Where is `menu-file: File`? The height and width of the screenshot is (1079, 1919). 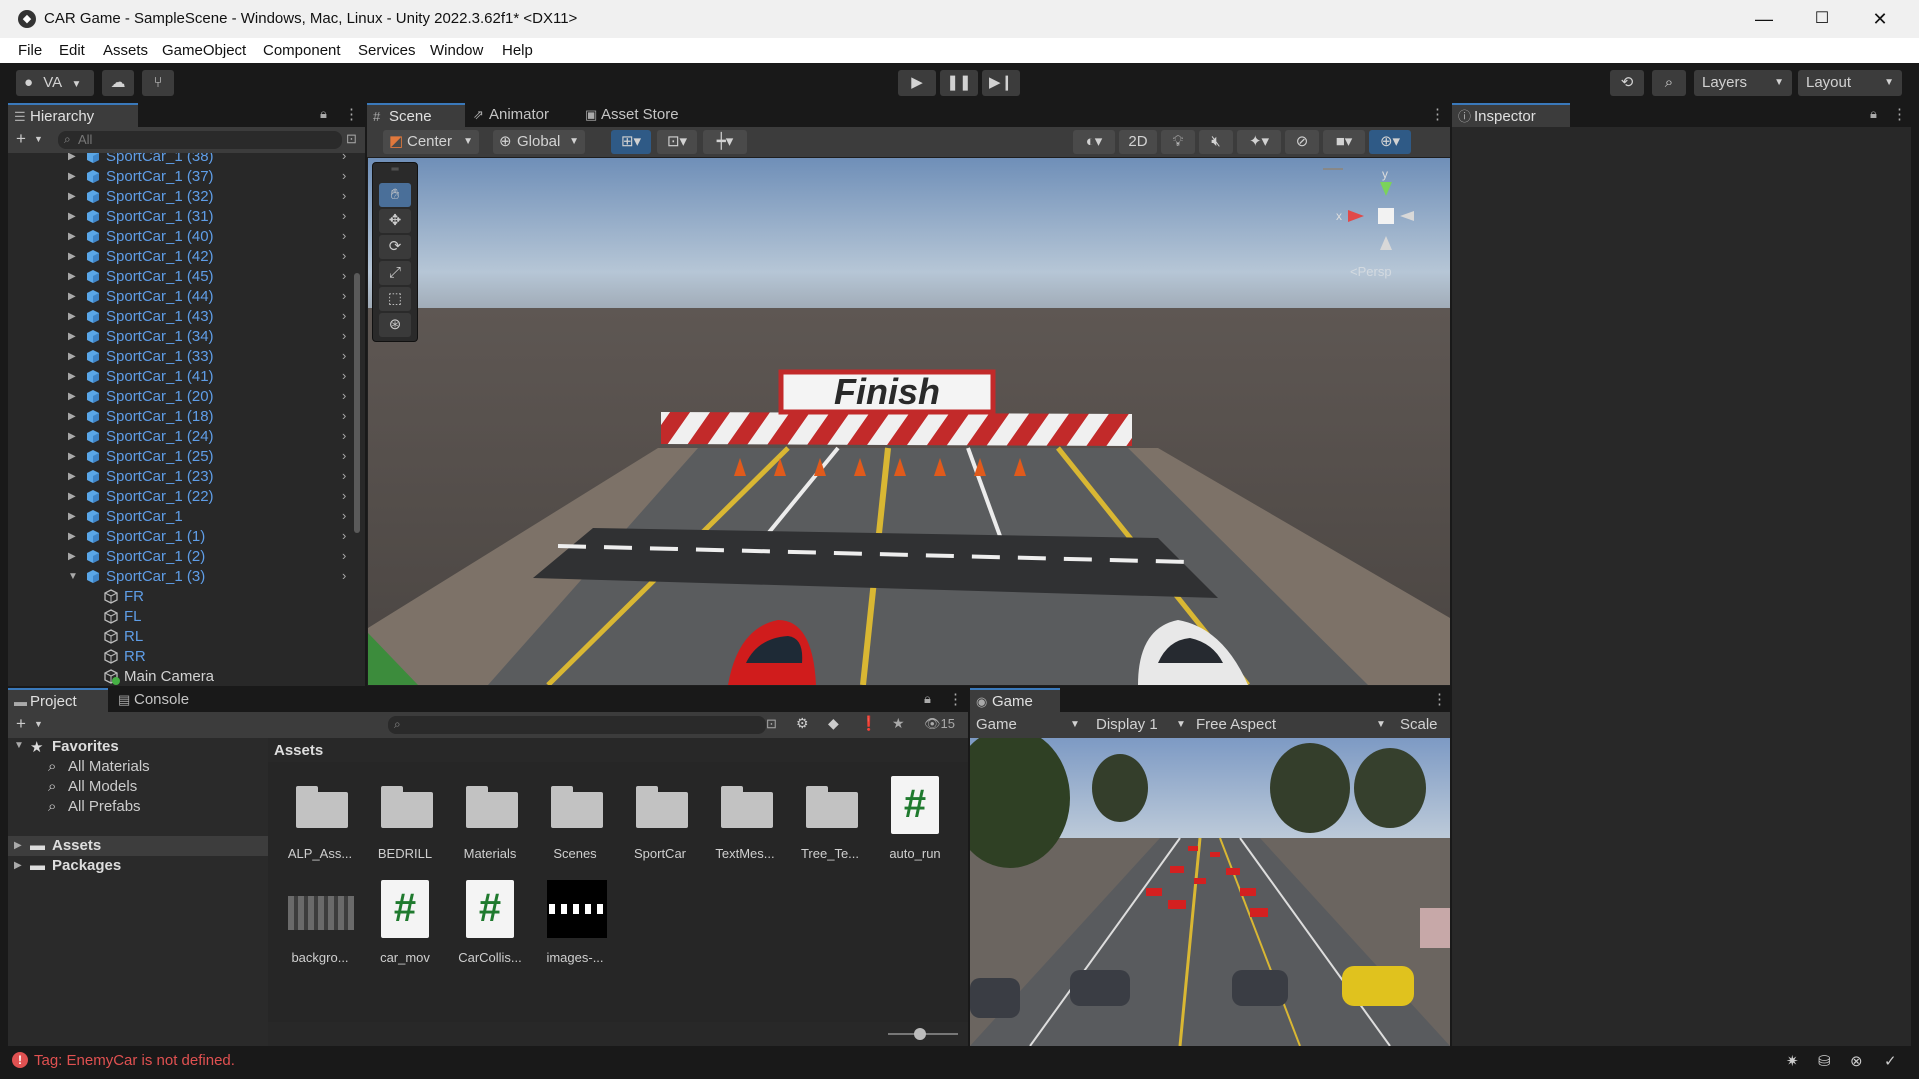
menu-file: File is located at coordinates (30, 50).